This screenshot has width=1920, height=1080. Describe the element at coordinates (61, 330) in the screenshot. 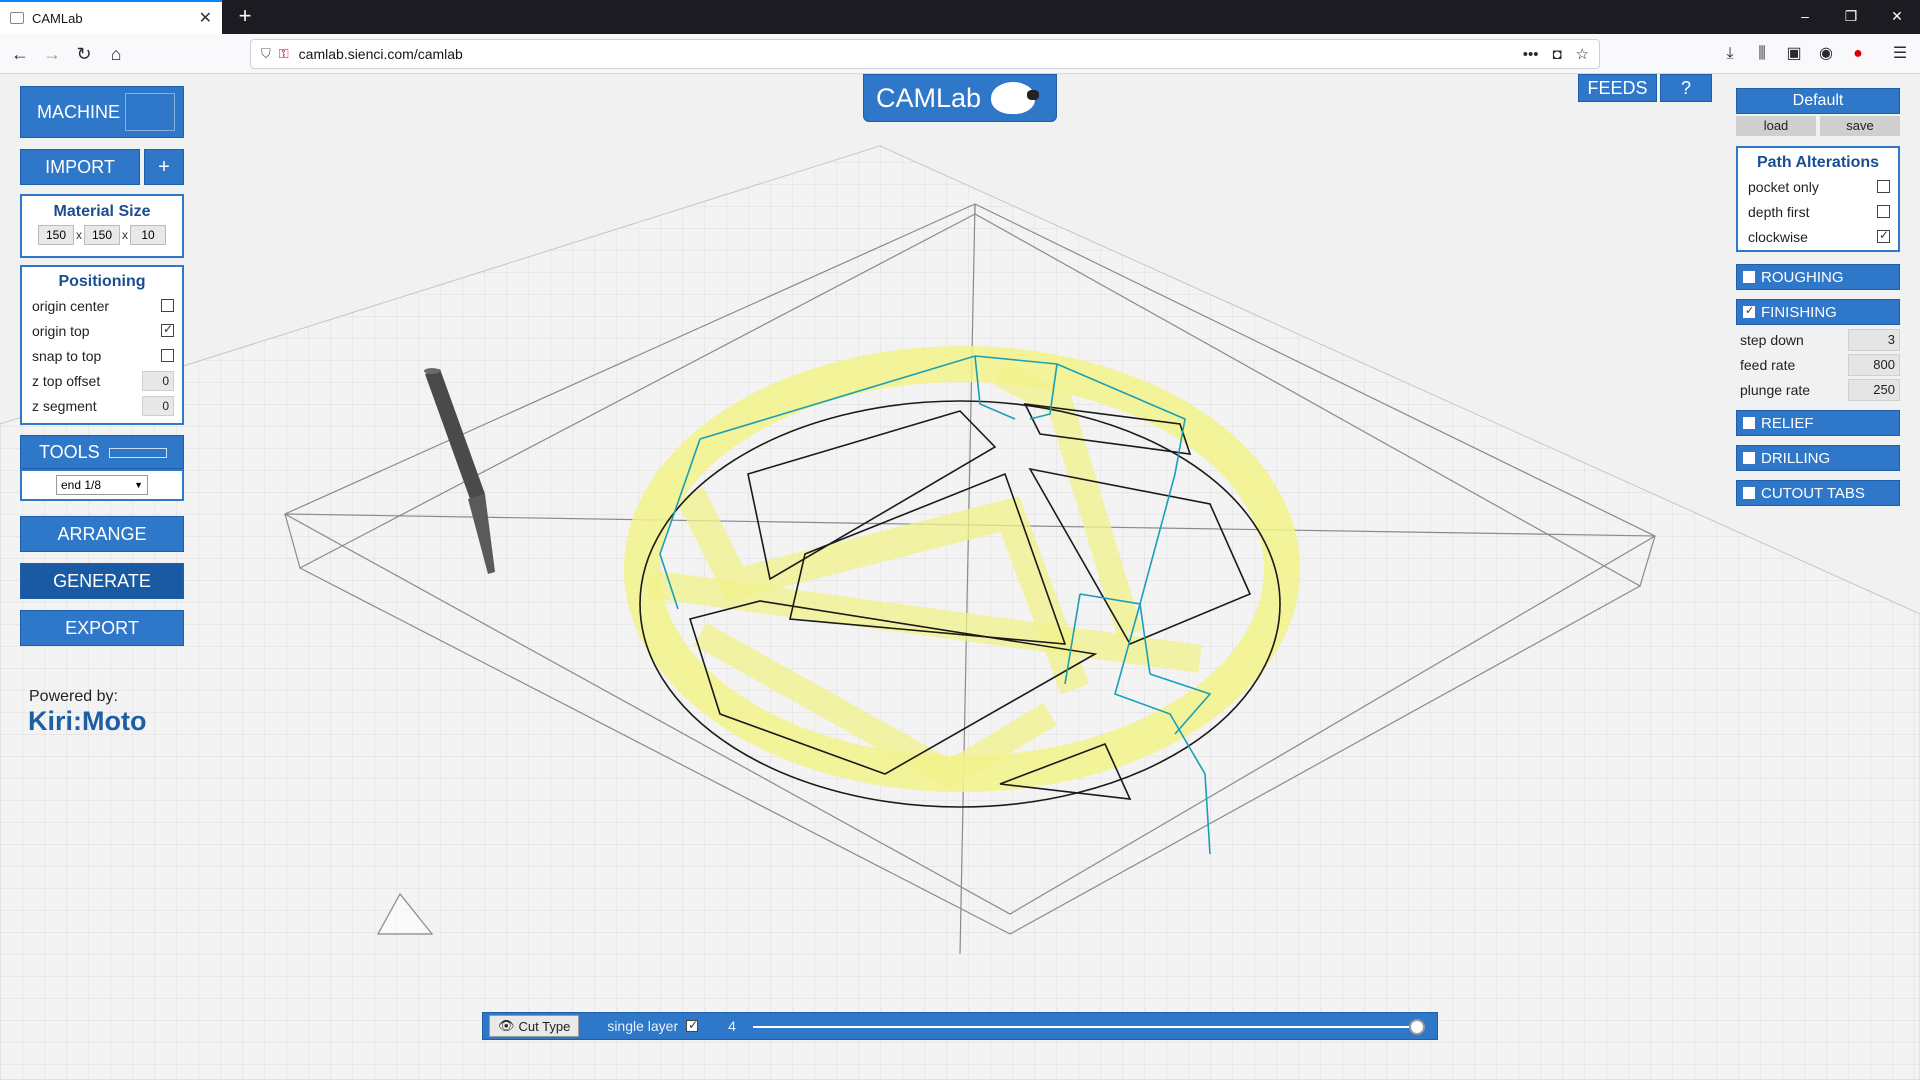

I see `origin-top-label: origin top` at that location.